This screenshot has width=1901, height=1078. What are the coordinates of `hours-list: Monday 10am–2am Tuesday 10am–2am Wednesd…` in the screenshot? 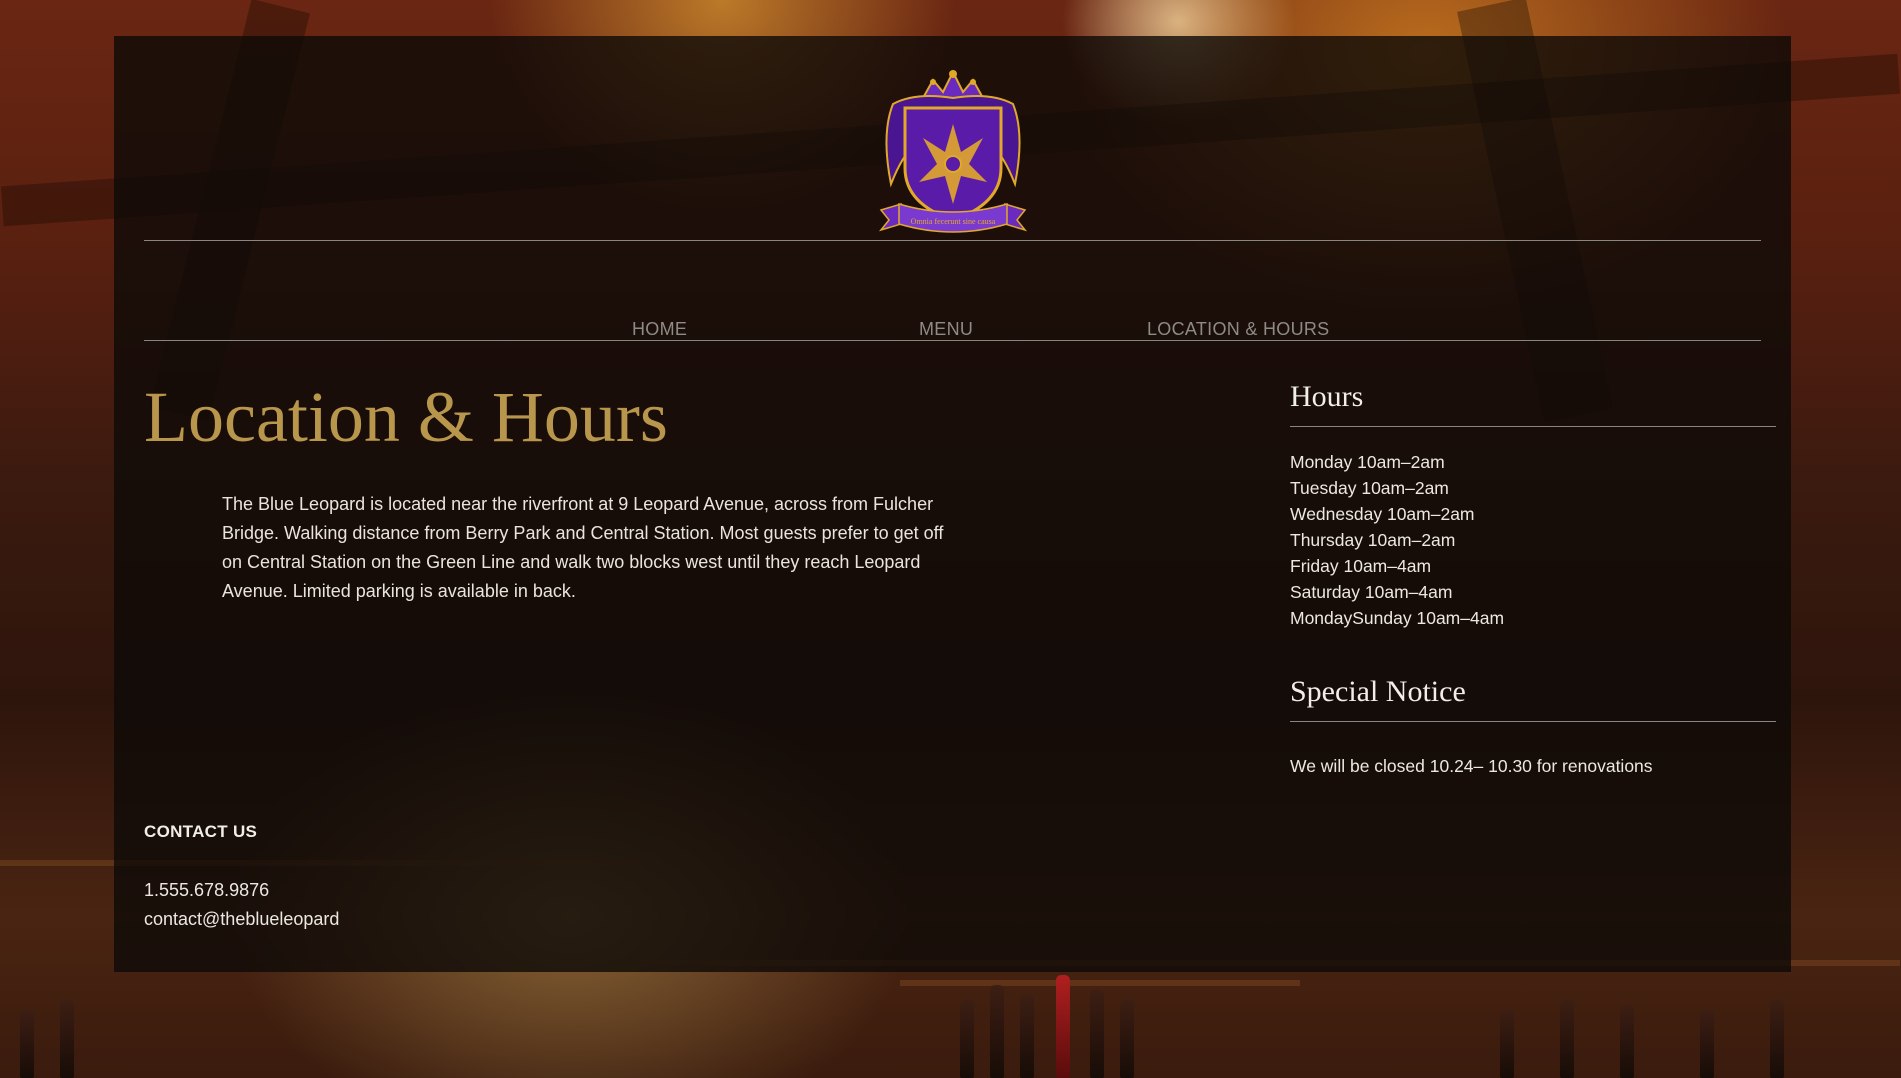 It's located at (1533, 540).